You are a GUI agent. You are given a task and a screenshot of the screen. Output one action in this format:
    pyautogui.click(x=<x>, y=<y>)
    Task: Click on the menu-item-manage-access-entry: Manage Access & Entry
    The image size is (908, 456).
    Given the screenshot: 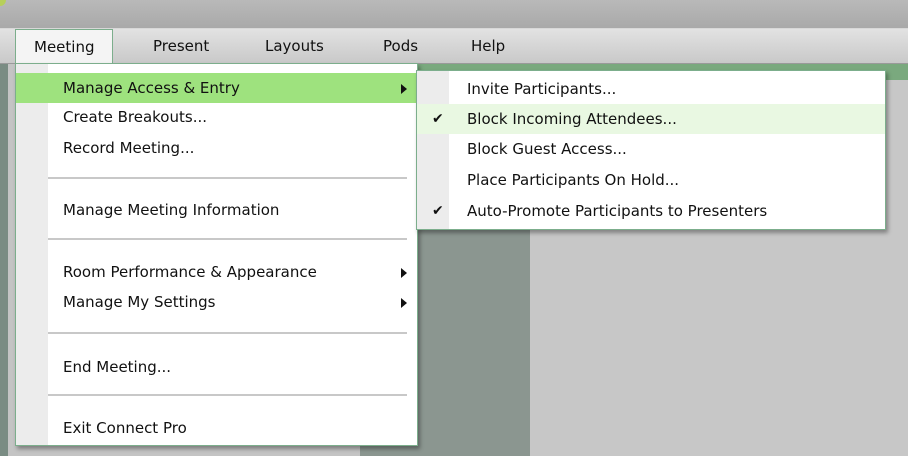 What is the action you would take?
    pyautogui.click(x=216, y=88)
    